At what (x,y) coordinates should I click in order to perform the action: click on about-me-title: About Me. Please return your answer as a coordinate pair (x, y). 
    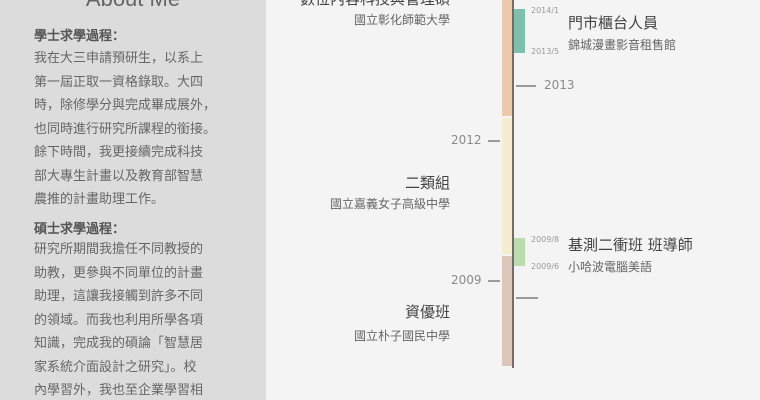
    Looking at the image, I should click on (133, 6).